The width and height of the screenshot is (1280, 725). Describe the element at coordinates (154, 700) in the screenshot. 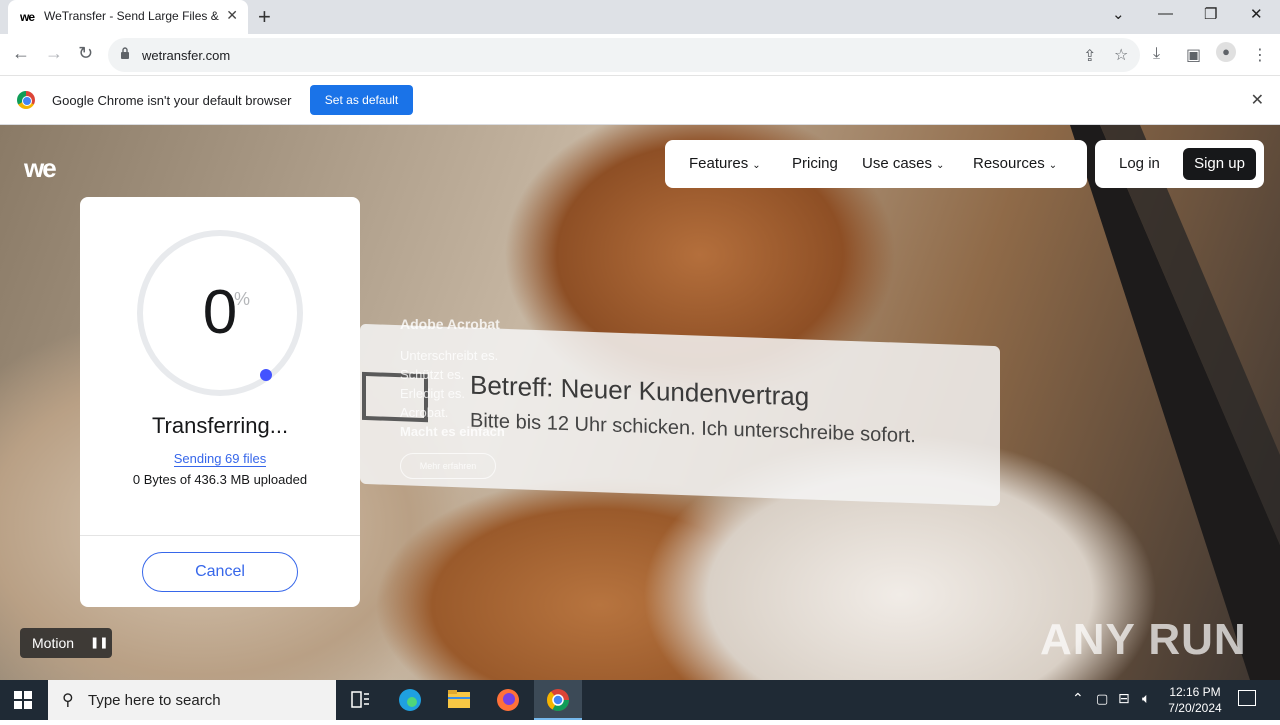

I see `search-placeholder: Type here to search` at that location.